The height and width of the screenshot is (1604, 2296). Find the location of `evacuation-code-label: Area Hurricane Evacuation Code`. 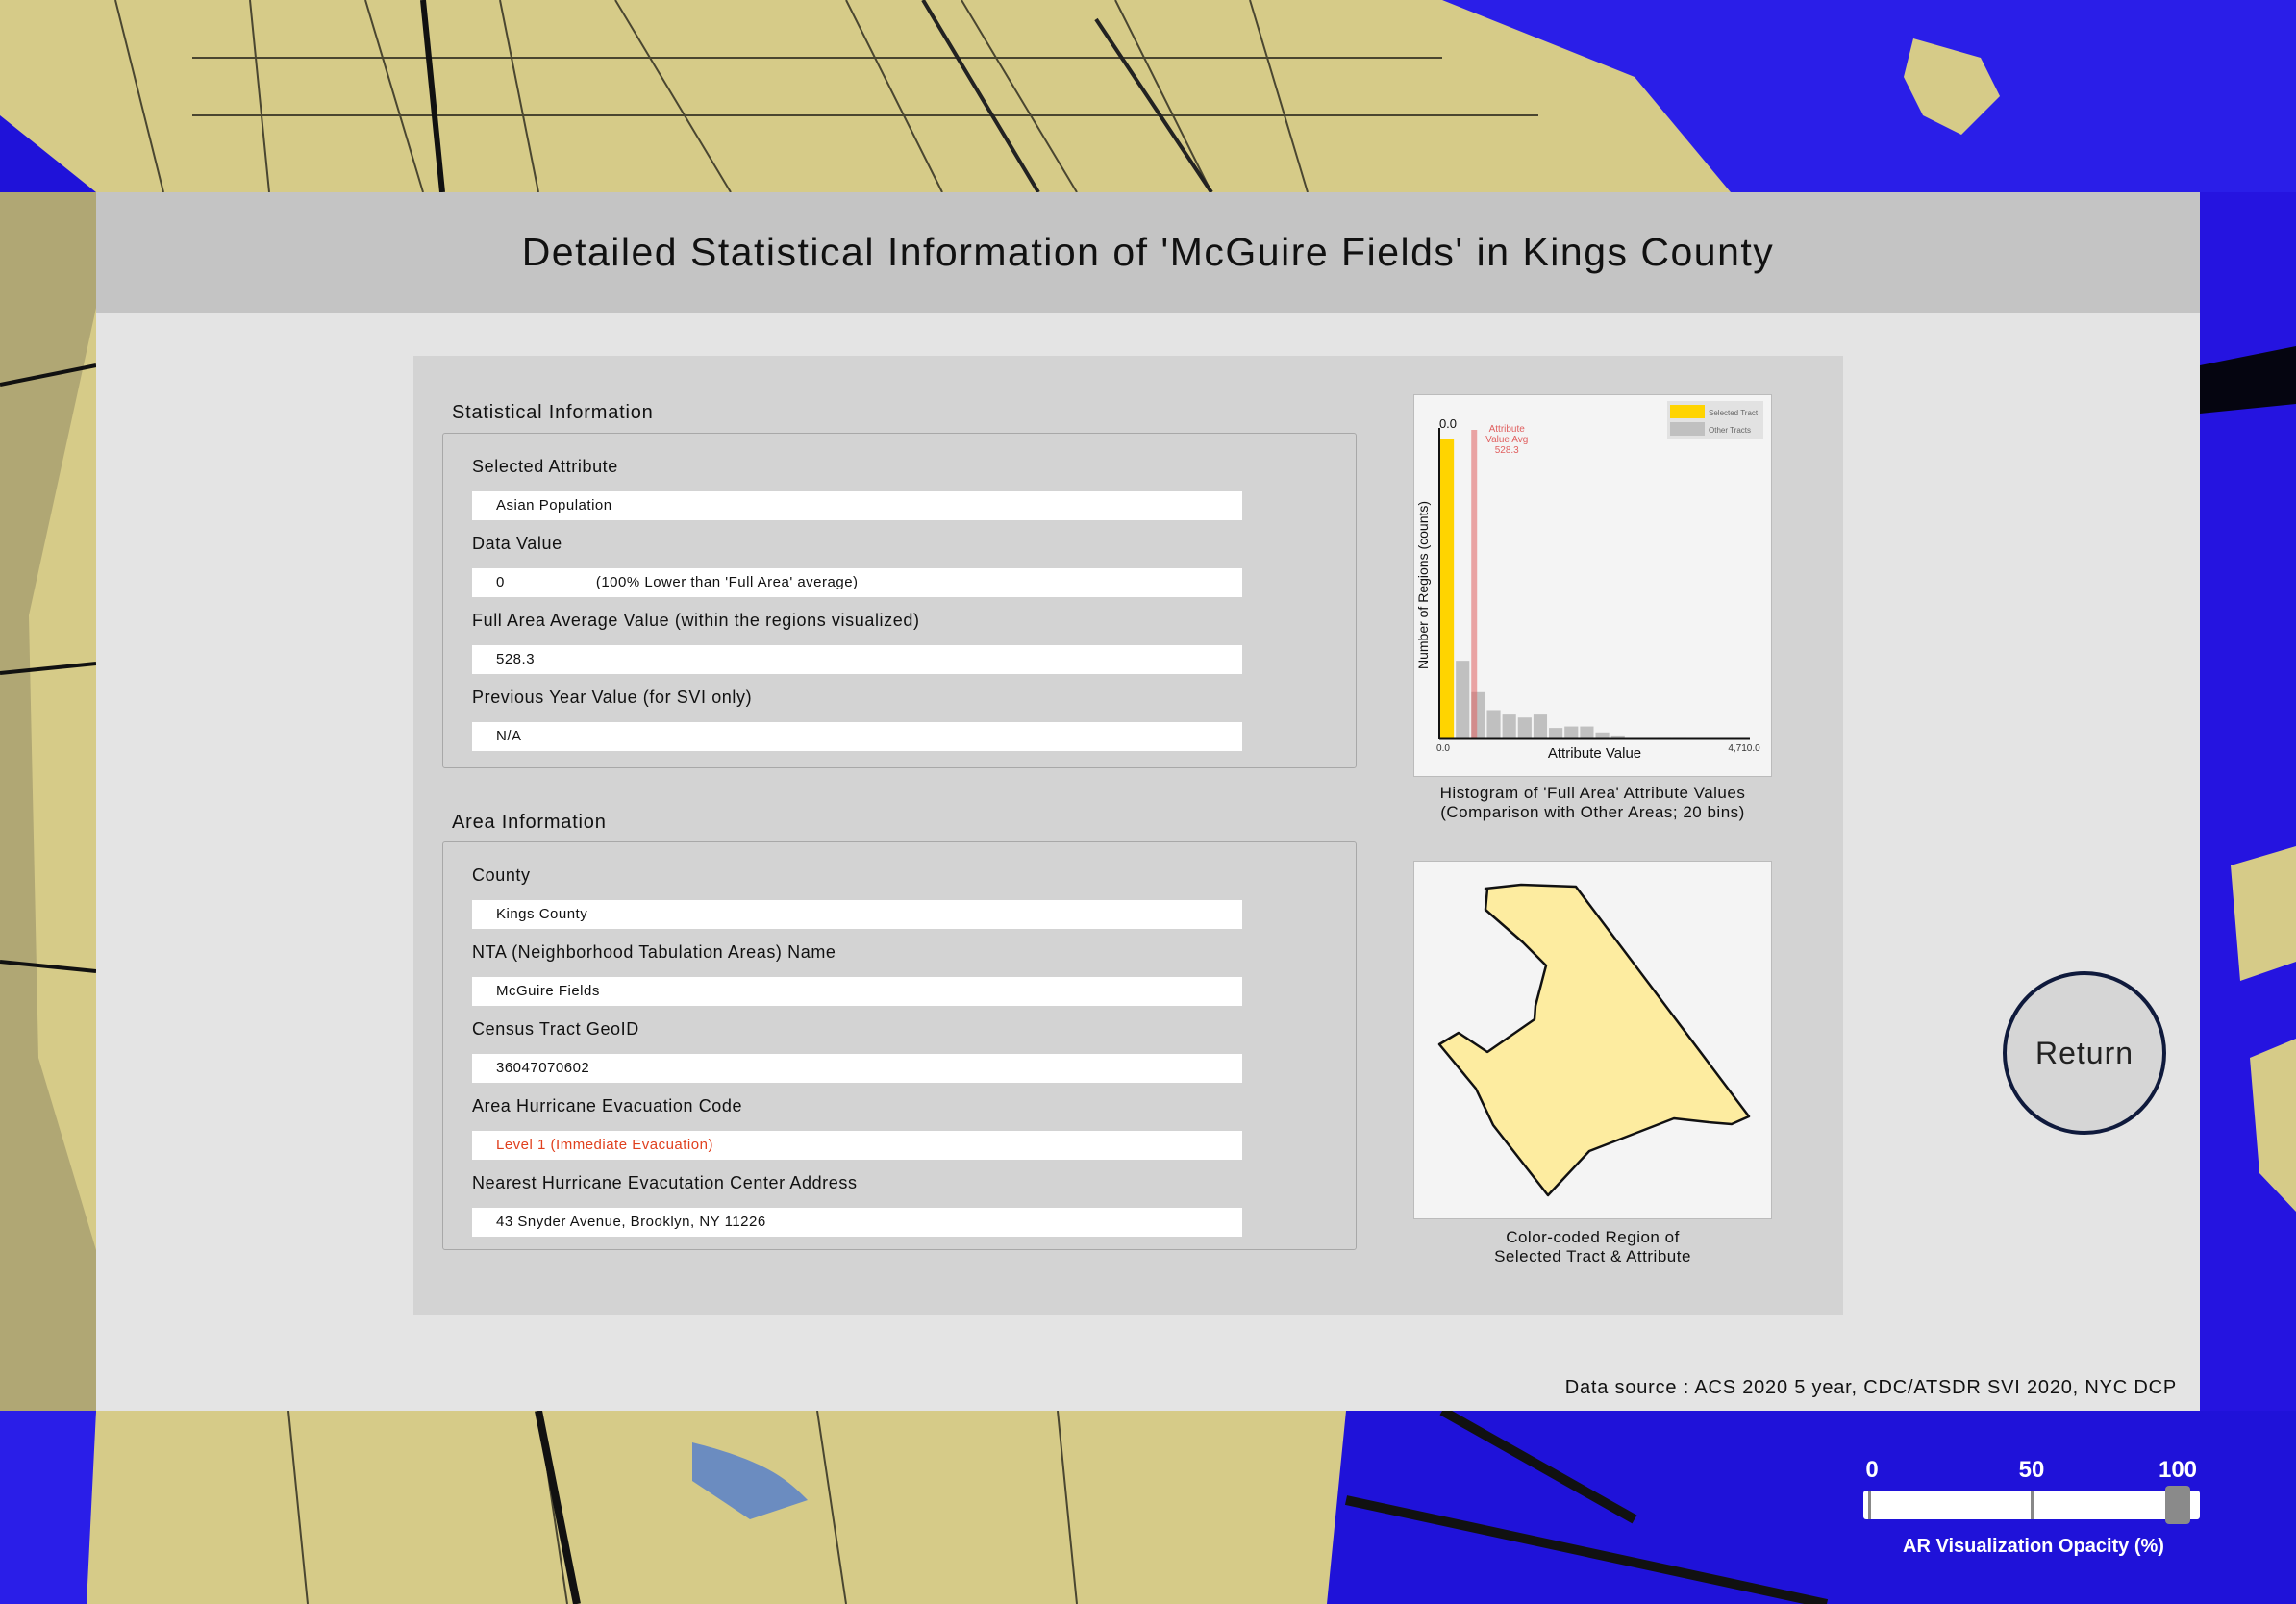

evacuation-code-label: Area Hurricane Evacuation Code is located at coordinates (607, 1105).